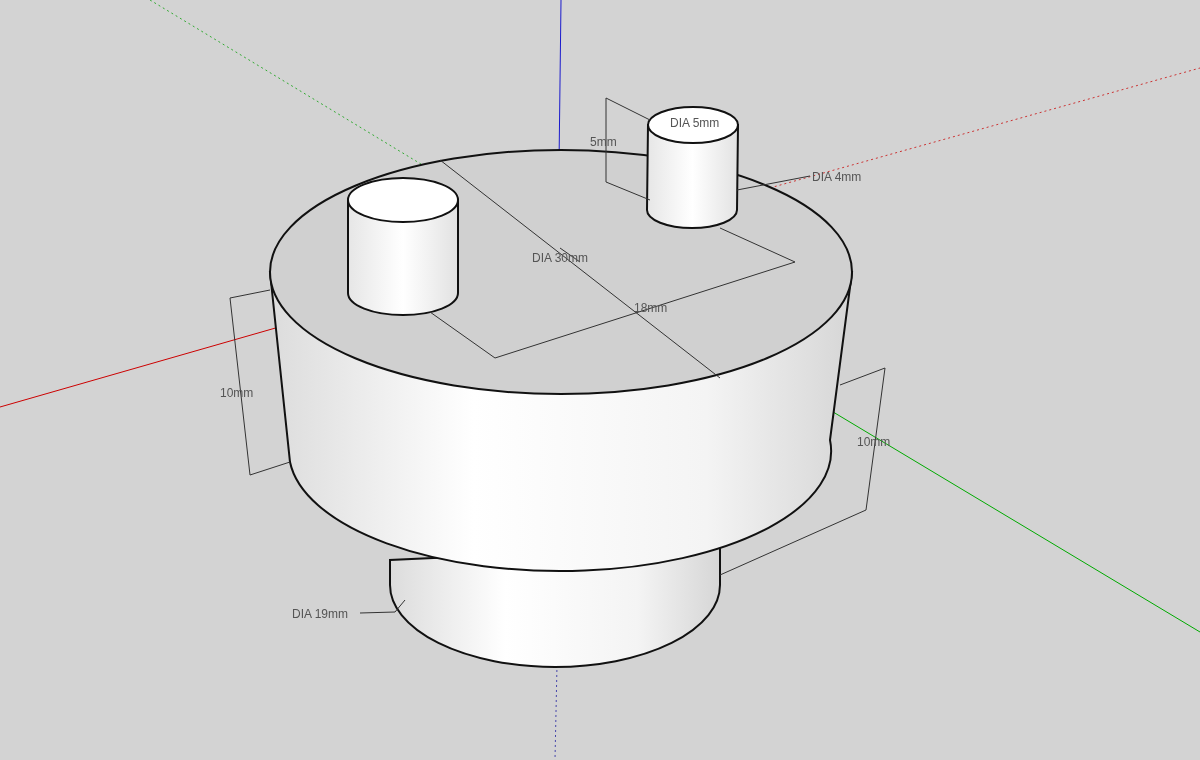  Describe the element at coordinates (695, 123) in the screenshot. I see `dimension-label: DIA 5mm` at that location.